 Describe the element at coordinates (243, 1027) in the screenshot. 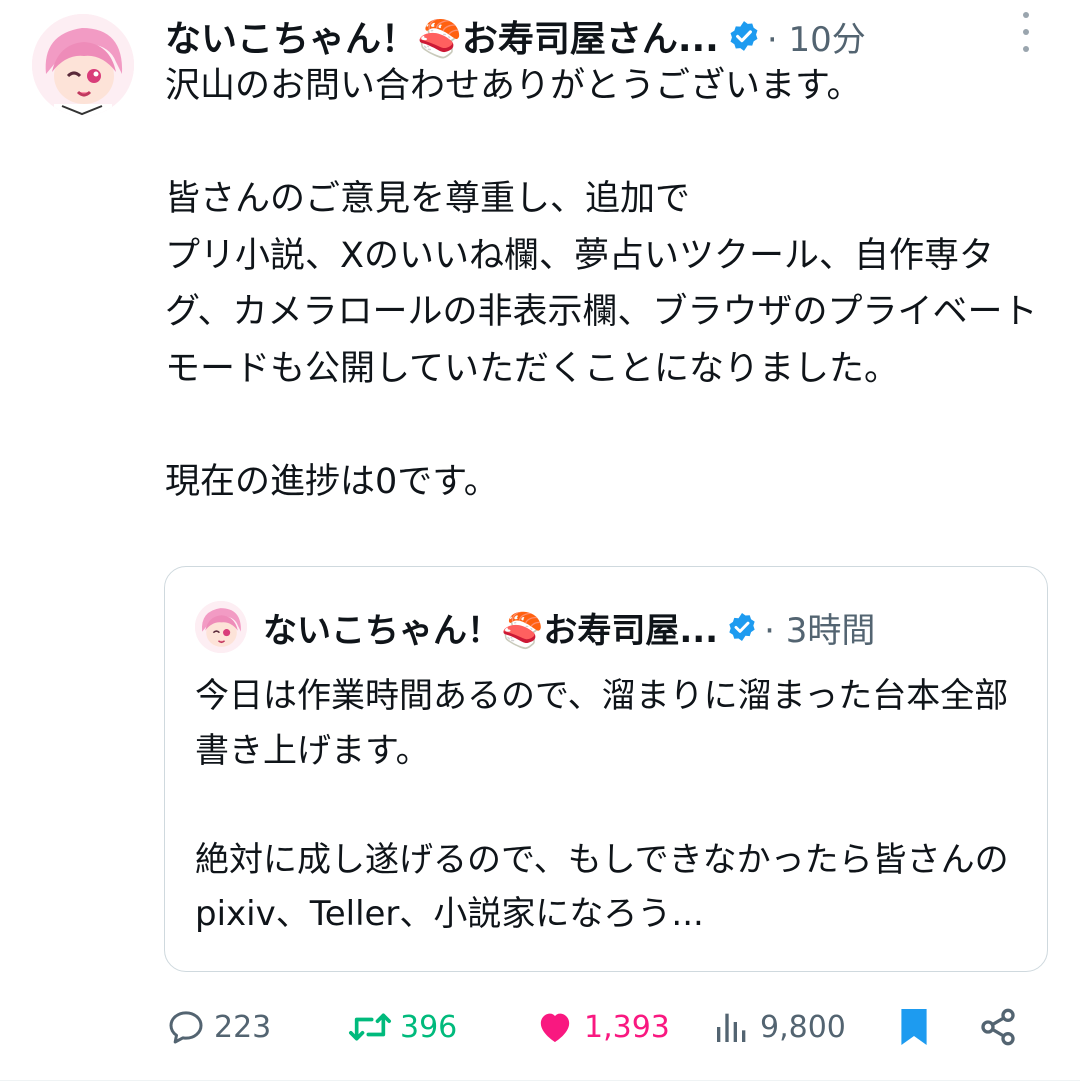

I see `reply-count: 223` at that location.